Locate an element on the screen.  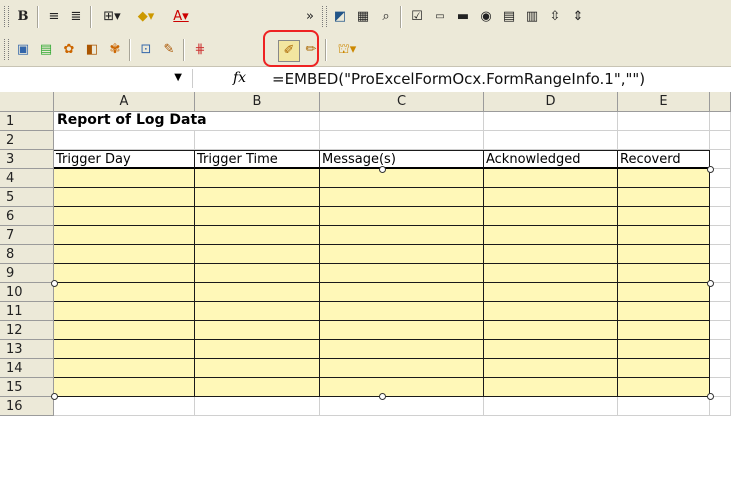
report-title: Report of Log Data is located at coordinates (130, 121).